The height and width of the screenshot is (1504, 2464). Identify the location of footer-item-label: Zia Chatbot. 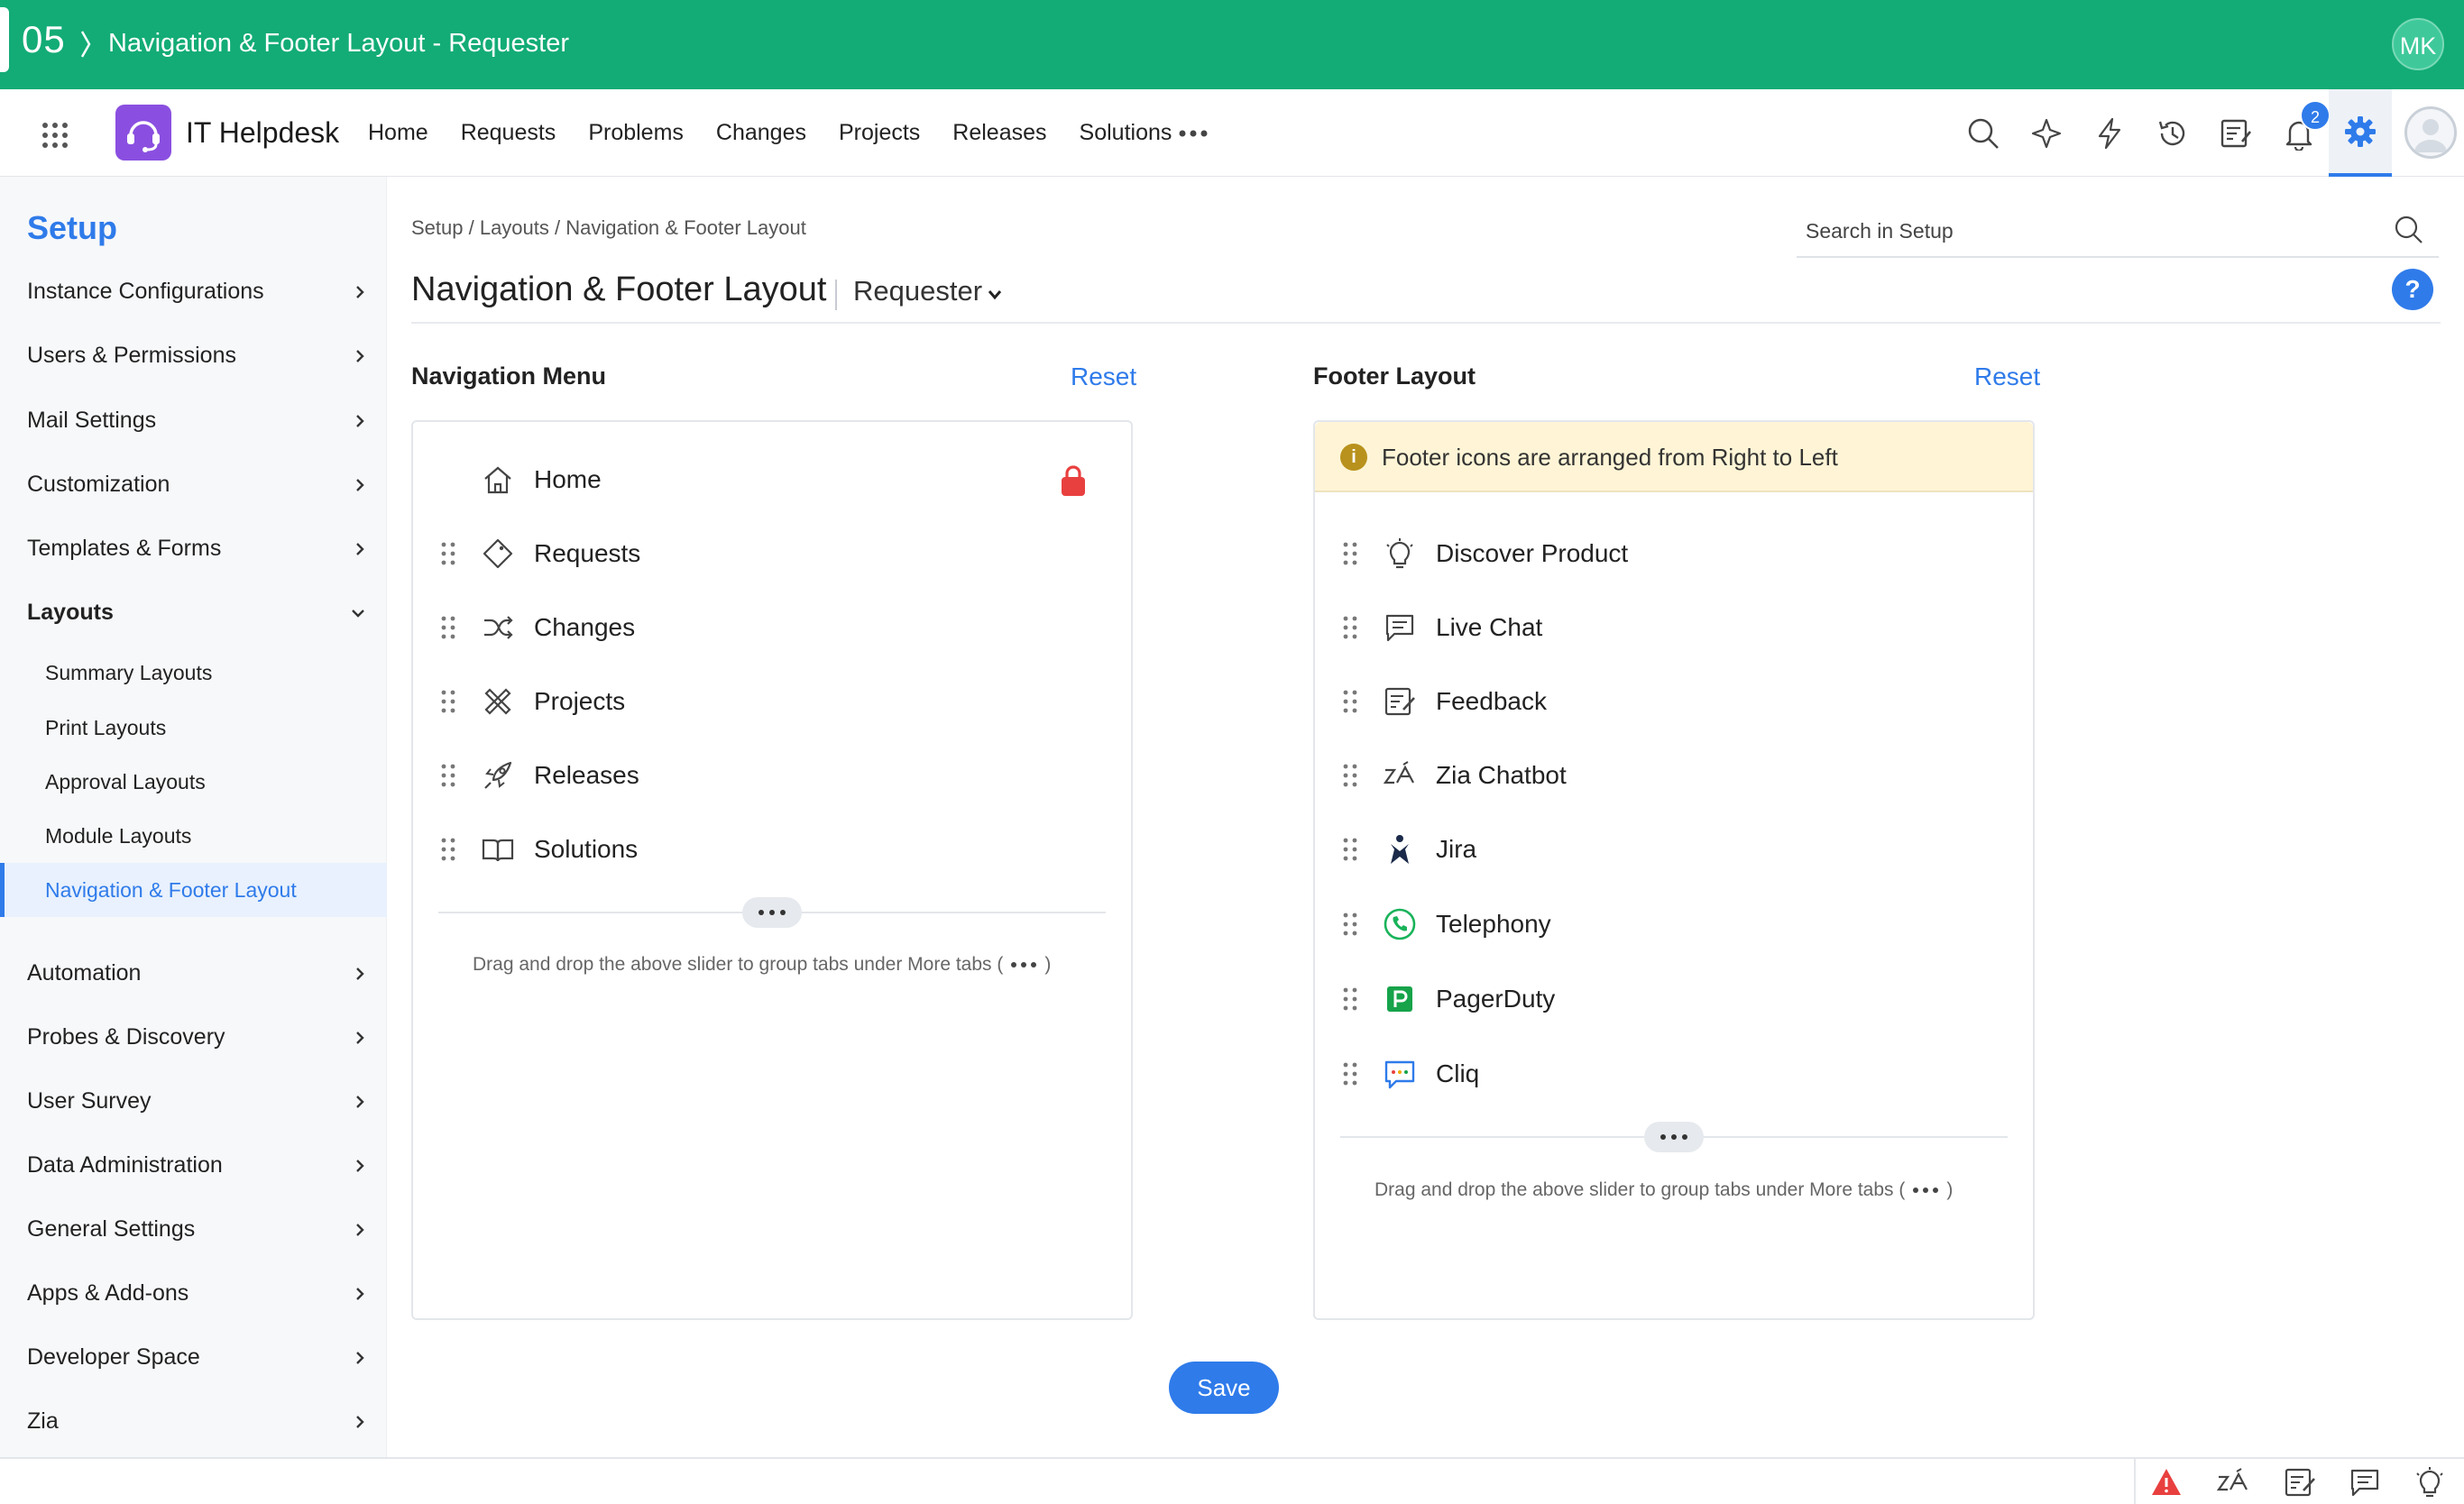
(1502, 775).